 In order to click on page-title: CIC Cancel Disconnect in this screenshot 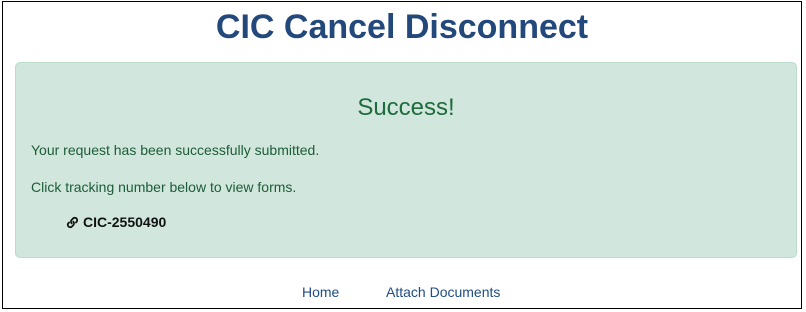, I will do `click(402, 27)`.